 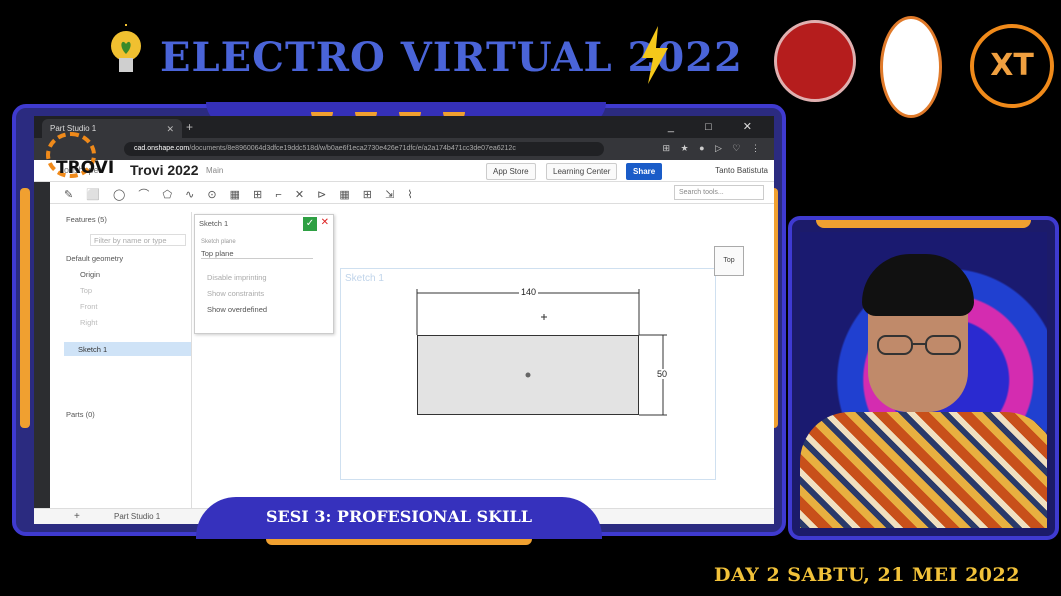 I want to click on features-header: Features (5), so click(x=86, y=219).